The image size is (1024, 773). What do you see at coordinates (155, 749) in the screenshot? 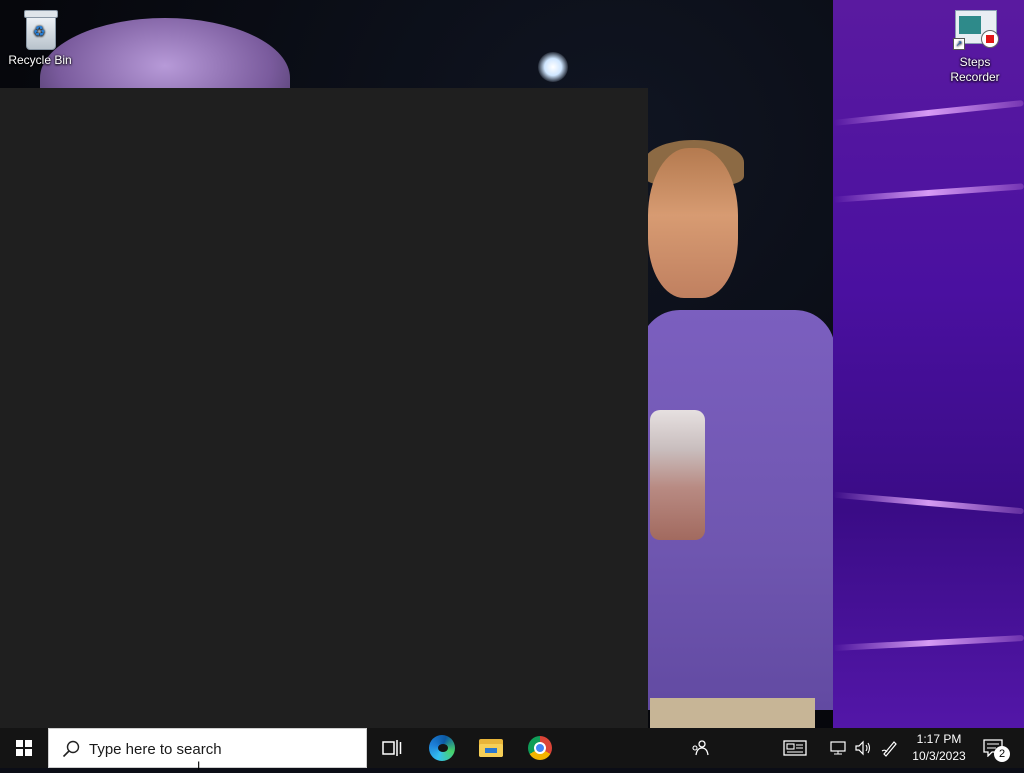
I see `search-placeholder: Type here to search` at bounding box center [155, 749].